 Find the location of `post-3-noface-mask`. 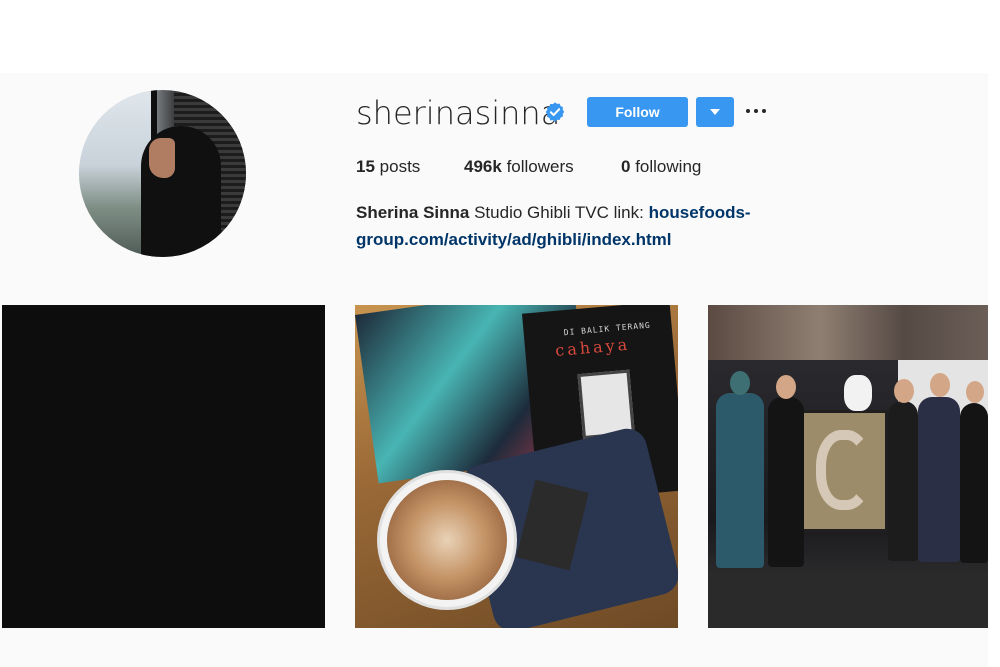

post-3-noface-mask is located at coordinates (858, 393).